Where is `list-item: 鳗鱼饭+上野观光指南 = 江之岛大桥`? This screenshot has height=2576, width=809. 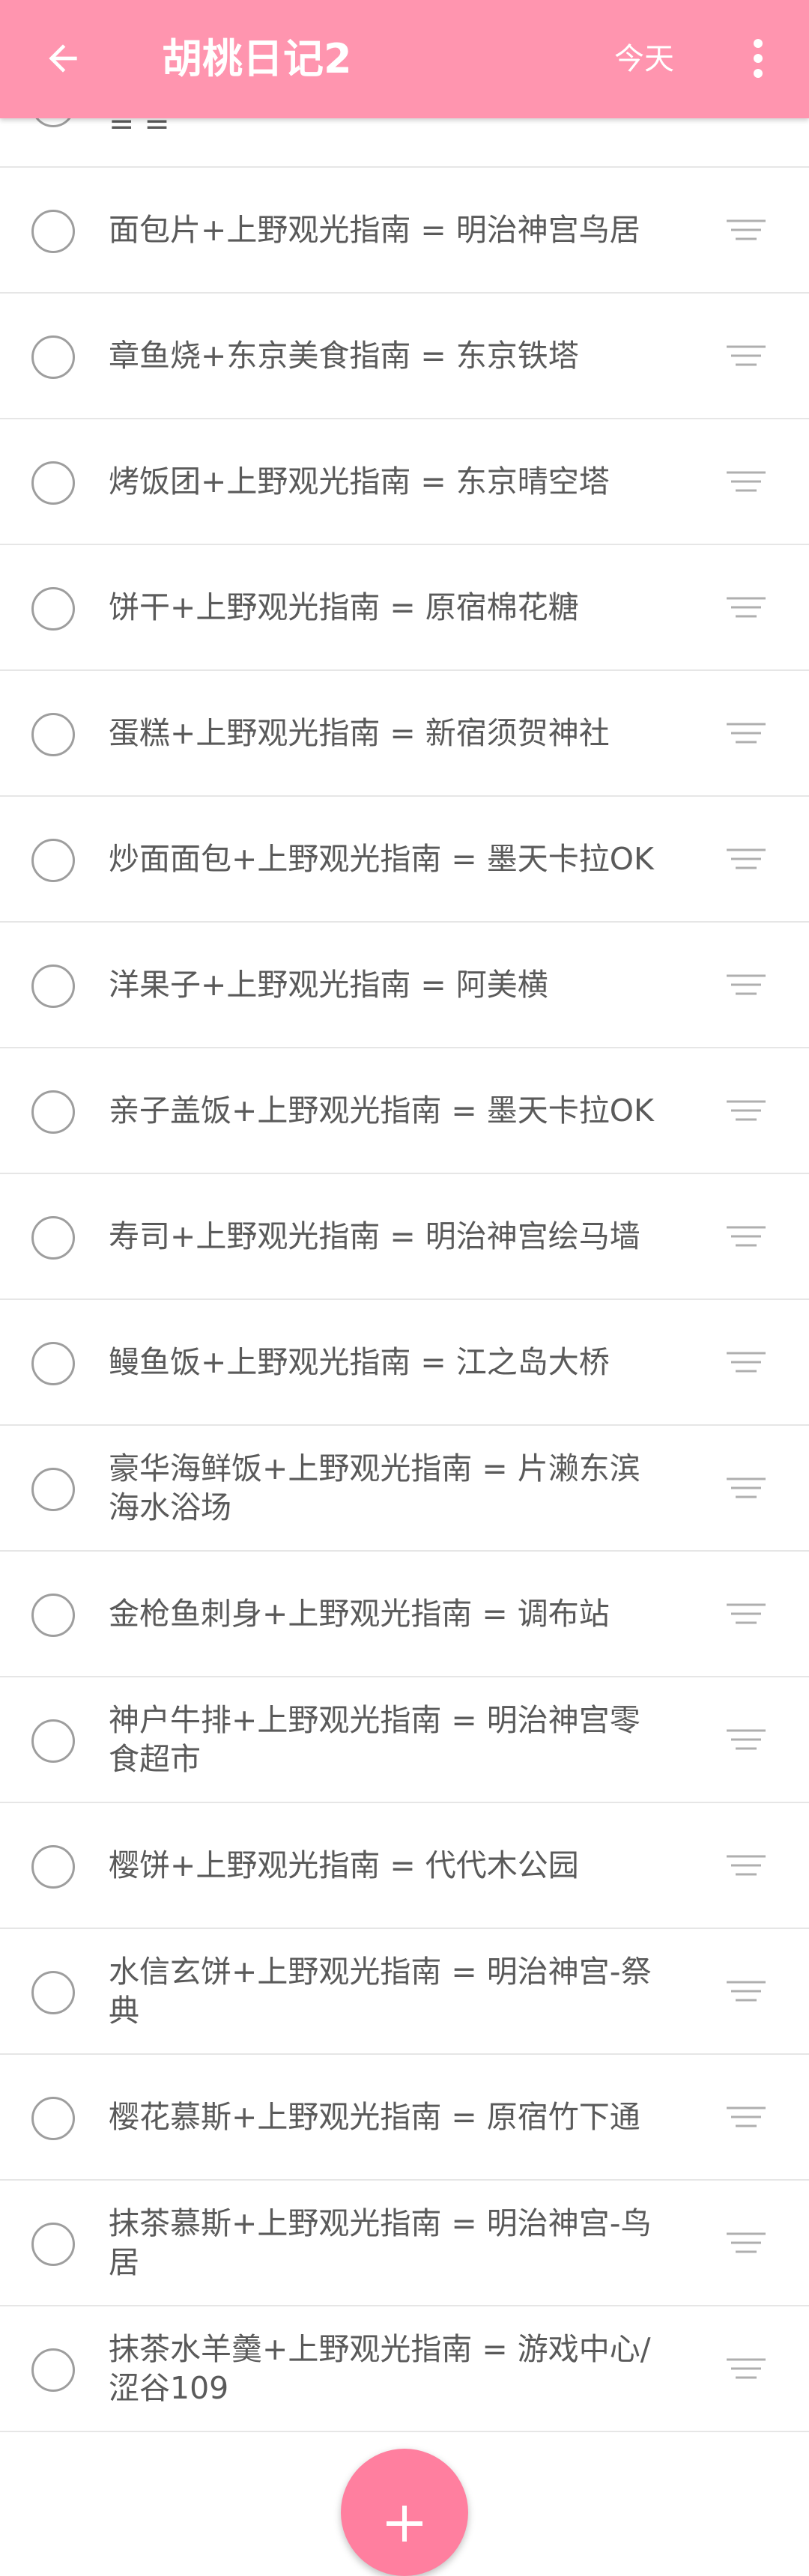 list-item: 鳗鱼饭+上野观光指南 = 江之岛大桥 is located at coordinates (404, 1363).